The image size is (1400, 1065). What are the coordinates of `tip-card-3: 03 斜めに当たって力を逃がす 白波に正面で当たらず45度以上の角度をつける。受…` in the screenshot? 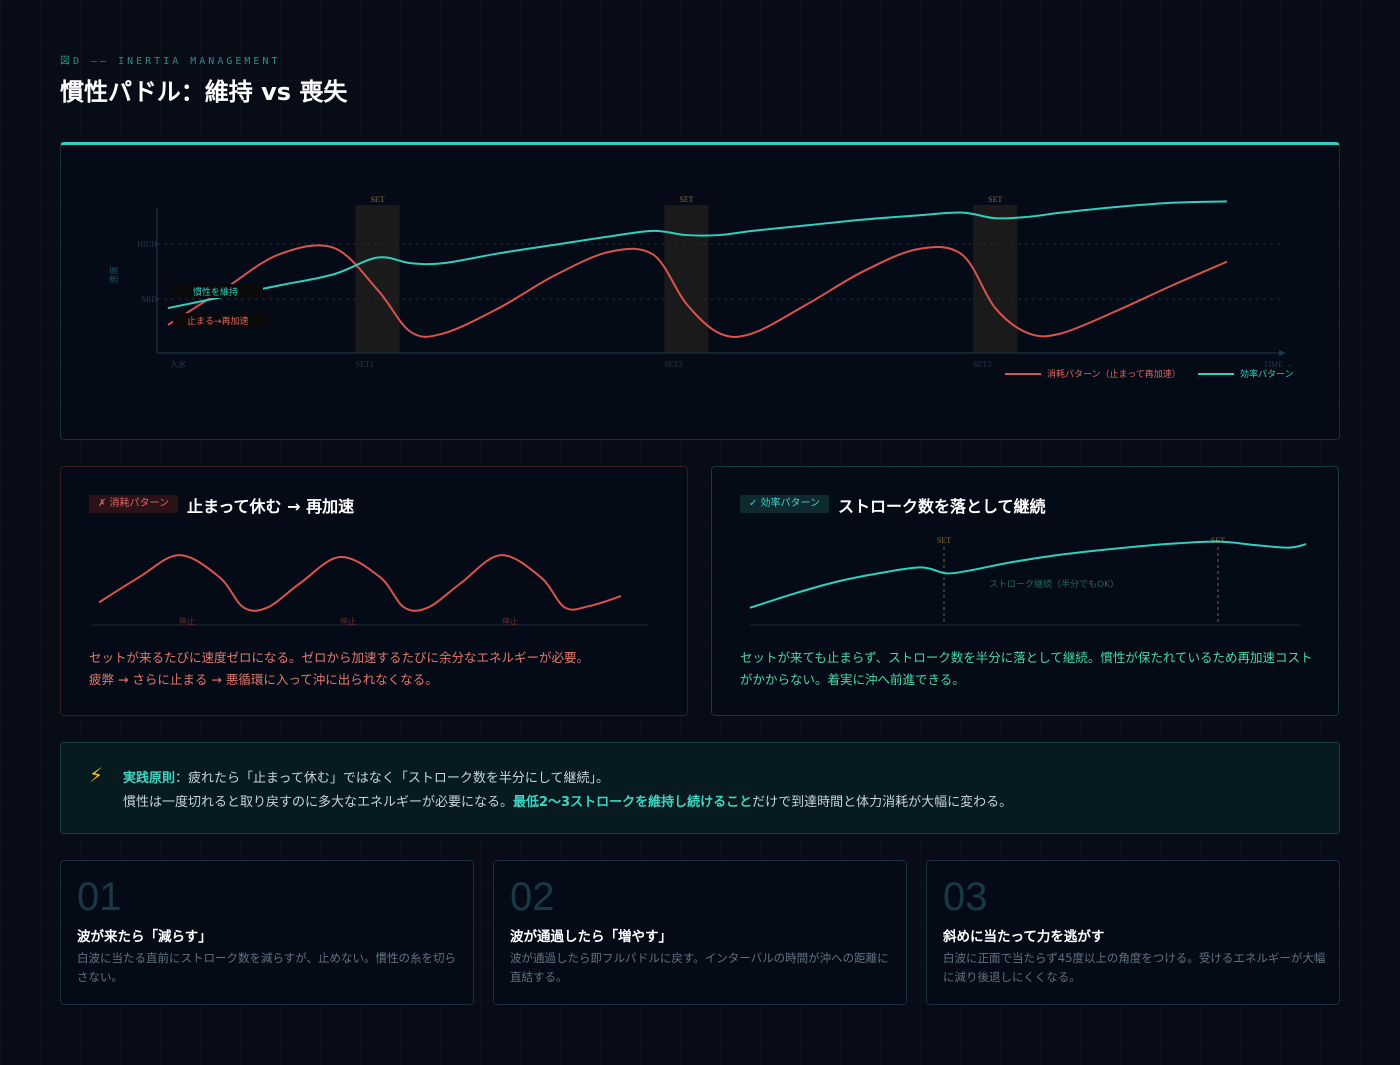 It's located at (1133, 932).